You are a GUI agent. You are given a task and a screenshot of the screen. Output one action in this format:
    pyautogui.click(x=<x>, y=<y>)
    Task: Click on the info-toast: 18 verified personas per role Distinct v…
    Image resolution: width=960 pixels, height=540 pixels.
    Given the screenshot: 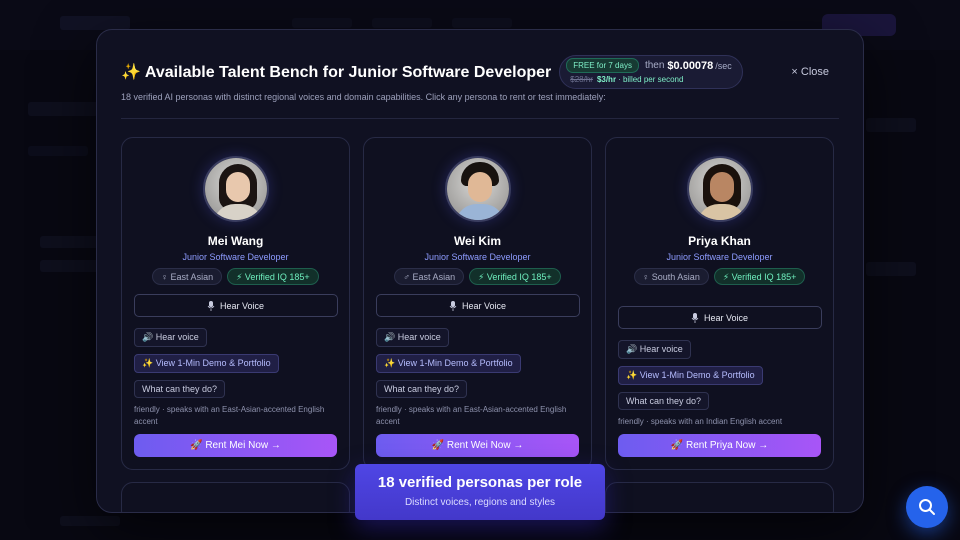 What is the action you would take?
    pyautogui.click(x=480, y=492)
    